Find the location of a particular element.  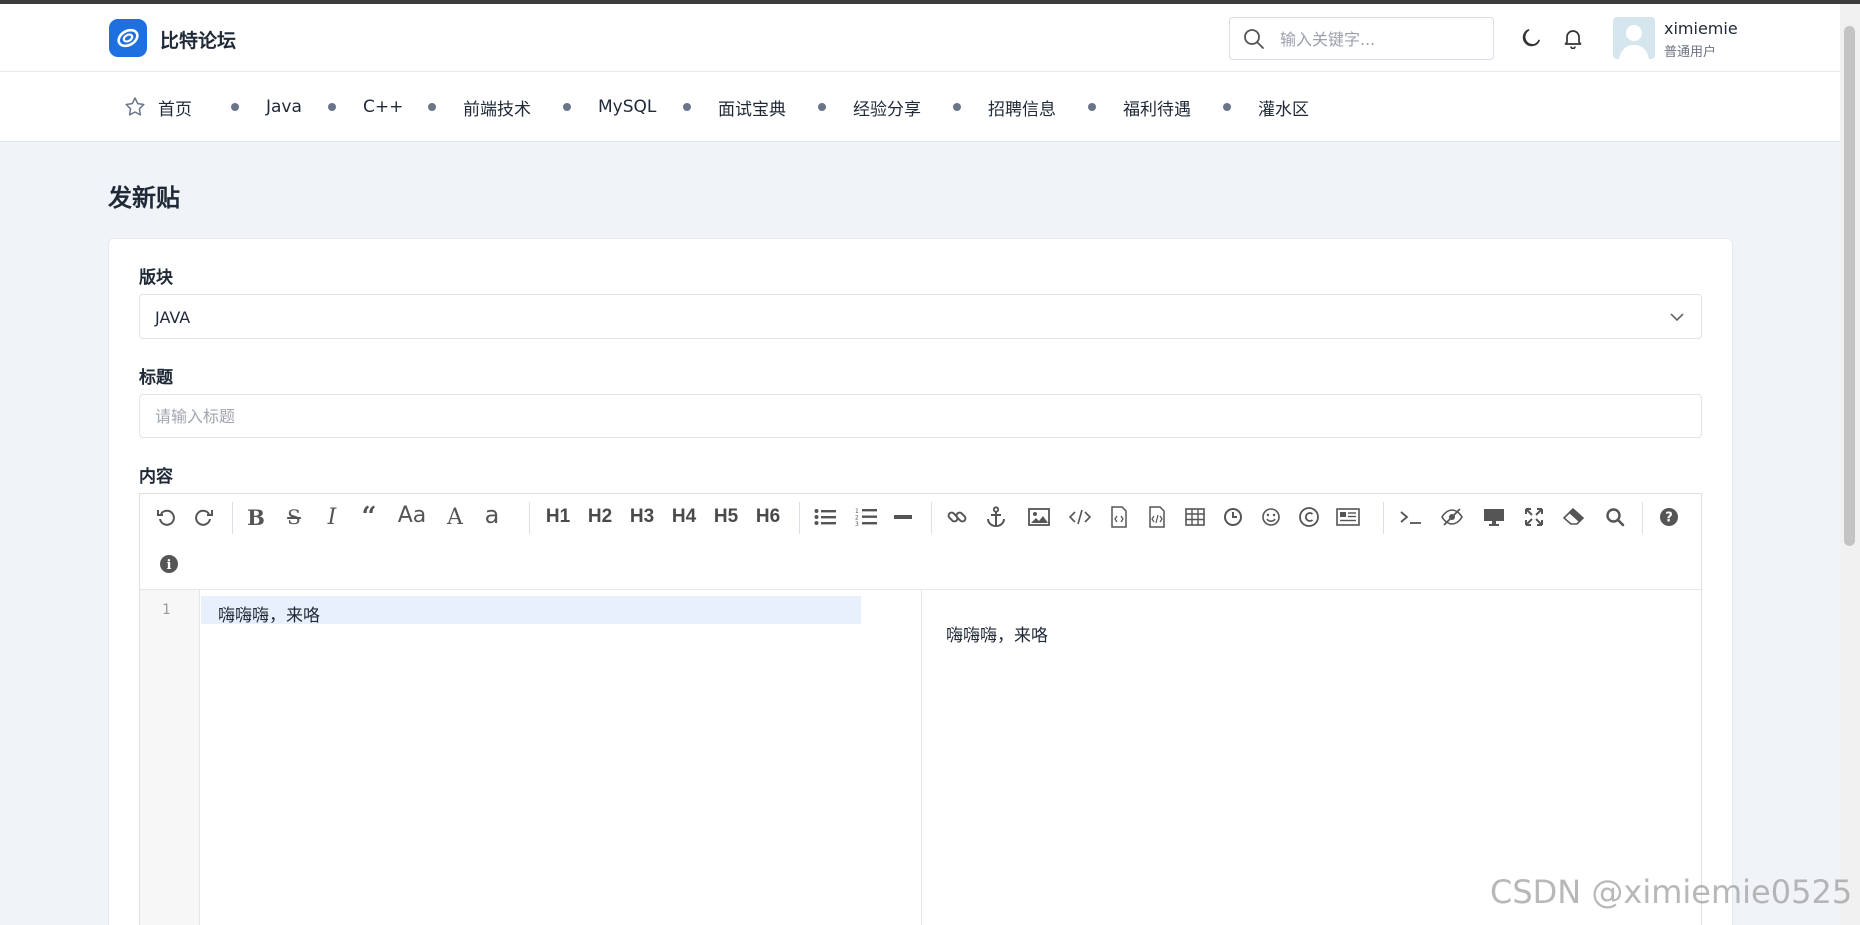

quote-icon: “ is located at coordinates (369, 517).